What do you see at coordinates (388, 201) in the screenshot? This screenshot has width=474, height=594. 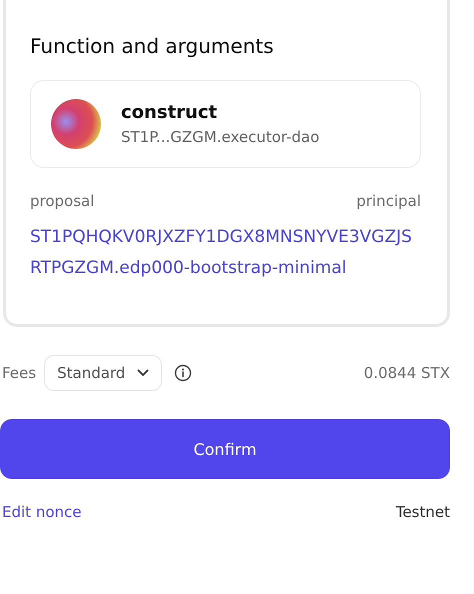 I see `argument-type: principal` at bounding box center [388, 201].